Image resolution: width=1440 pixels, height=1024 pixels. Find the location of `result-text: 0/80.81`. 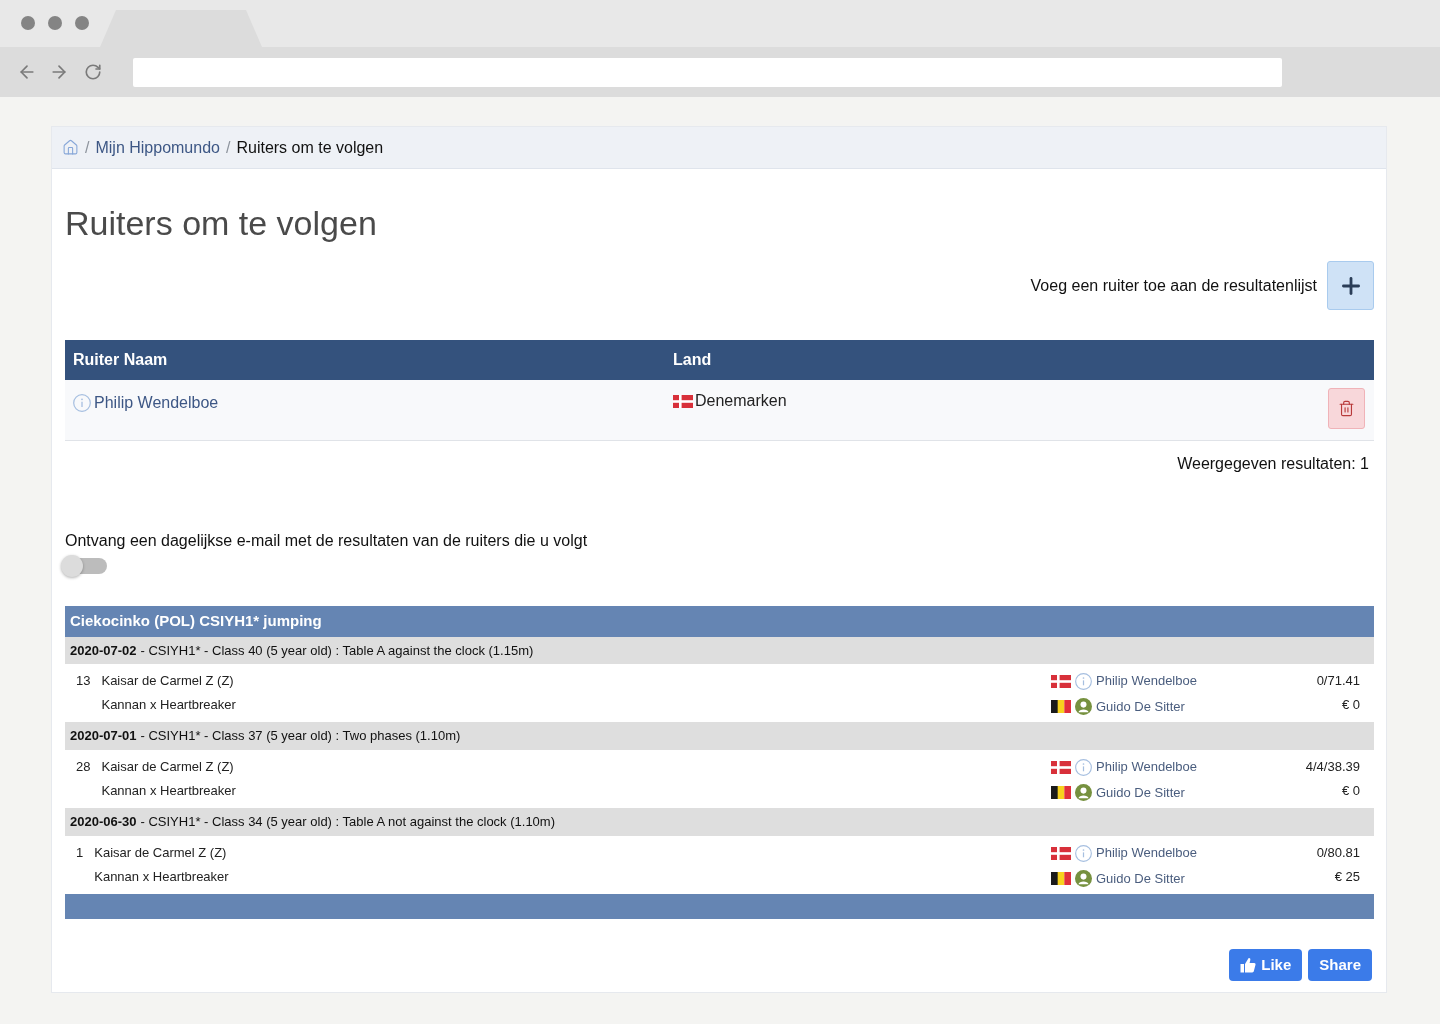

result-text: 0/80.81 is located at coordinates (1337, 853).